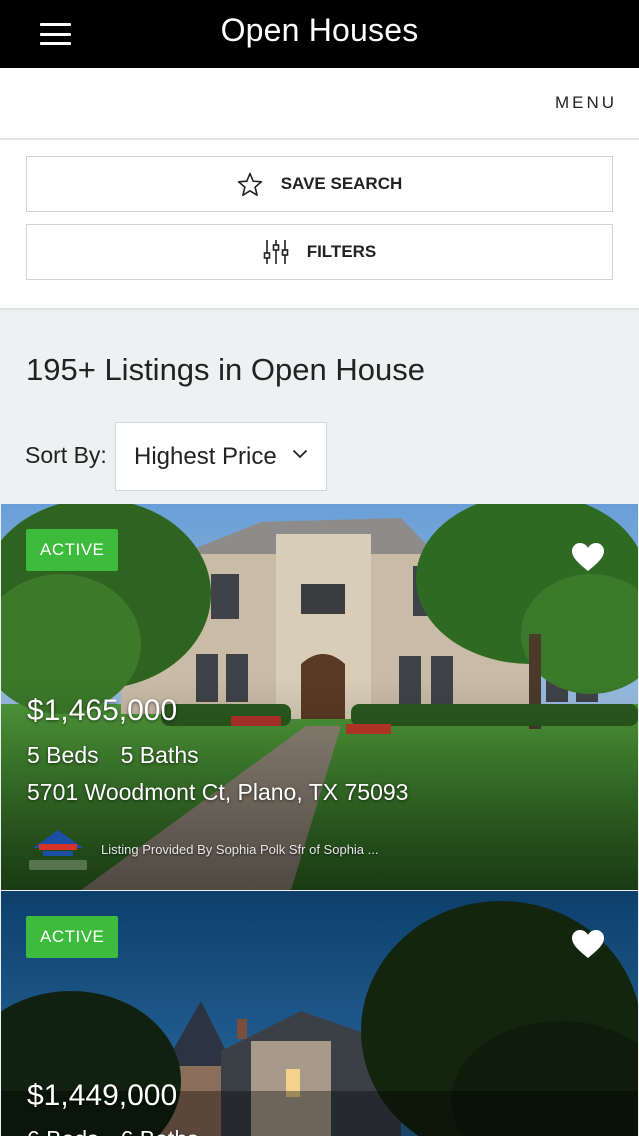 The width and height of the screenshot is (639, 1136). I want to click on save-search-button: SAVE SEARCH, so click(319, 184).